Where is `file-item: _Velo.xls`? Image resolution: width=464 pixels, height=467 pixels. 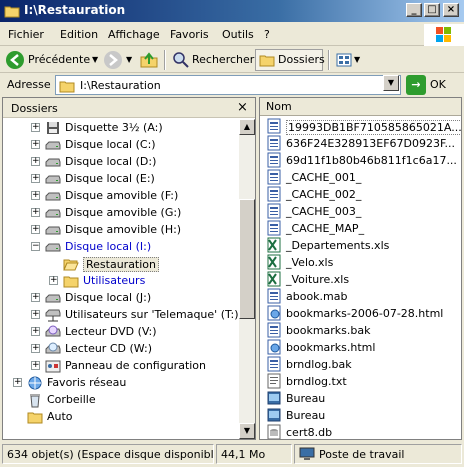 file-item: _Velo.xls is located at coordinates (363, 262).